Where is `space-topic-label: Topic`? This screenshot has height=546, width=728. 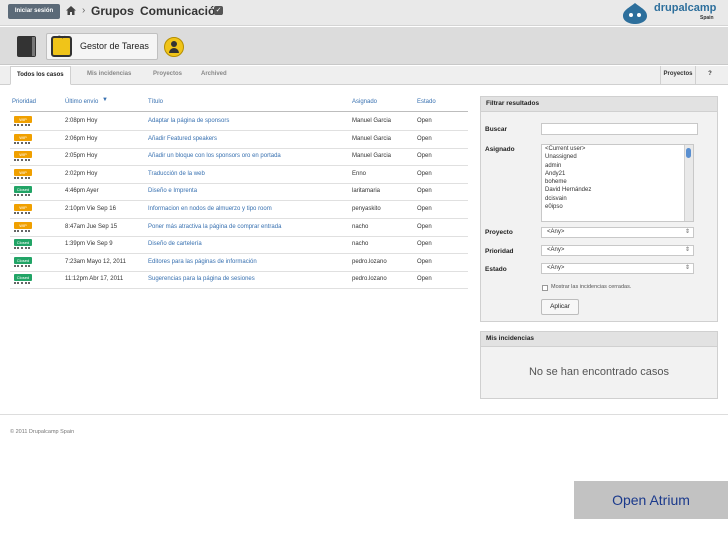 space-topic-label: Topic is located at coordinates (63, 36).